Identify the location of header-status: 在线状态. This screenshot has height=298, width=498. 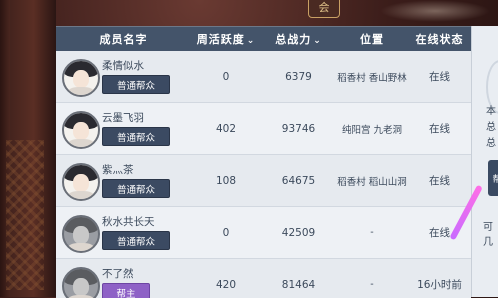
(439, 39).